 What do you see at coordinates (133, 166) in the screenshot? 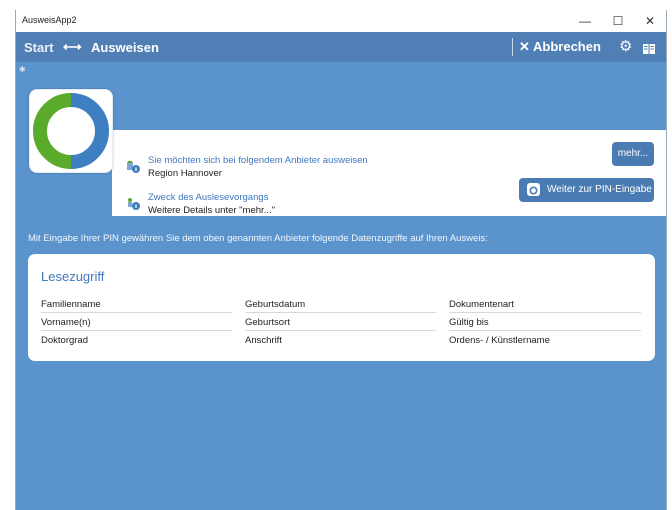
I see `provider-info-icon` at bounding box center [133, 166].